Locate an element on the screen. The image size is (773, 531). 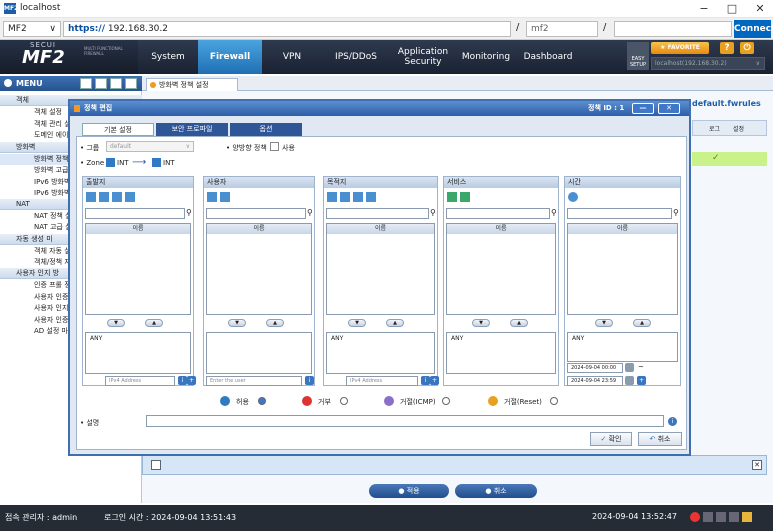
favorite-button: ★ FAVORITE is located at coordinates (680, 48).